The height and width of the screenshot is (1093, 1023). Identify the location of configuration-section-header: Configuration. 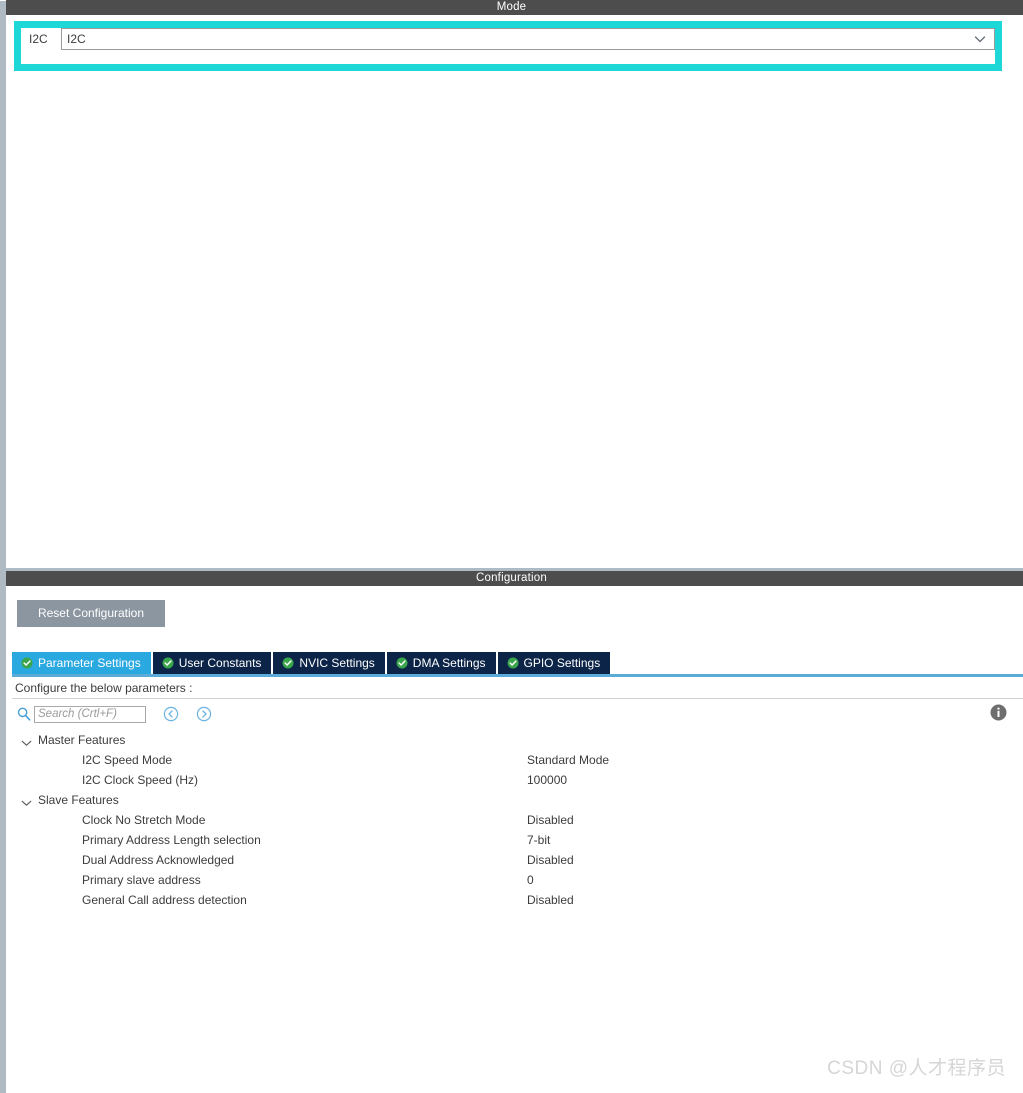
(511, 578).